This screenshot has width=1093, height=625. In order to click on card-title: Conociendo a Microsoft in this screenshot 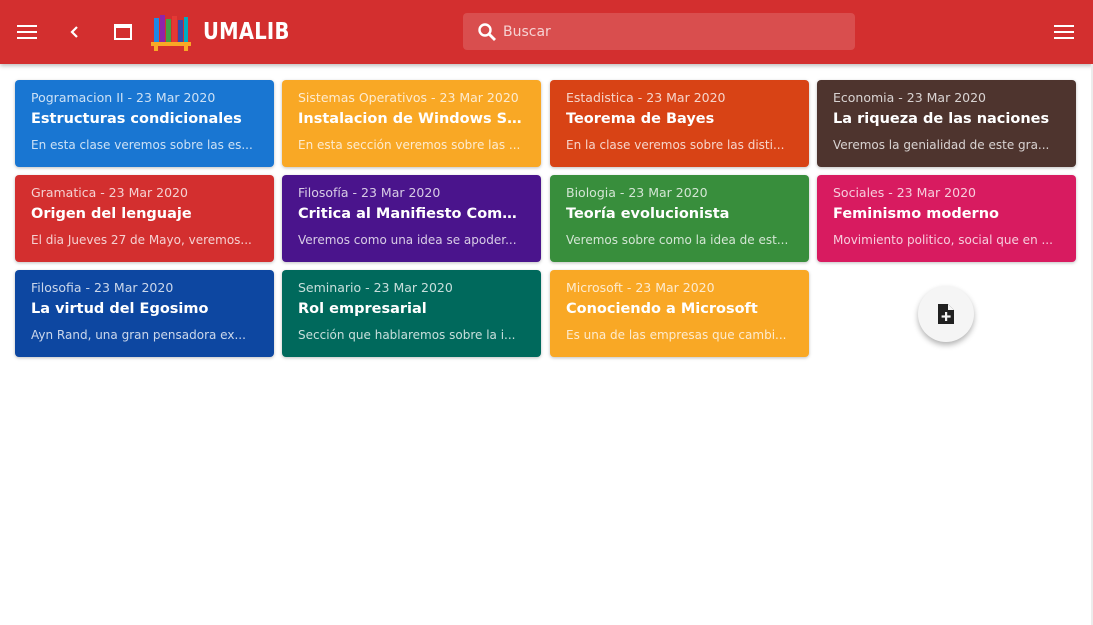, I will do `click(662, 309)`.